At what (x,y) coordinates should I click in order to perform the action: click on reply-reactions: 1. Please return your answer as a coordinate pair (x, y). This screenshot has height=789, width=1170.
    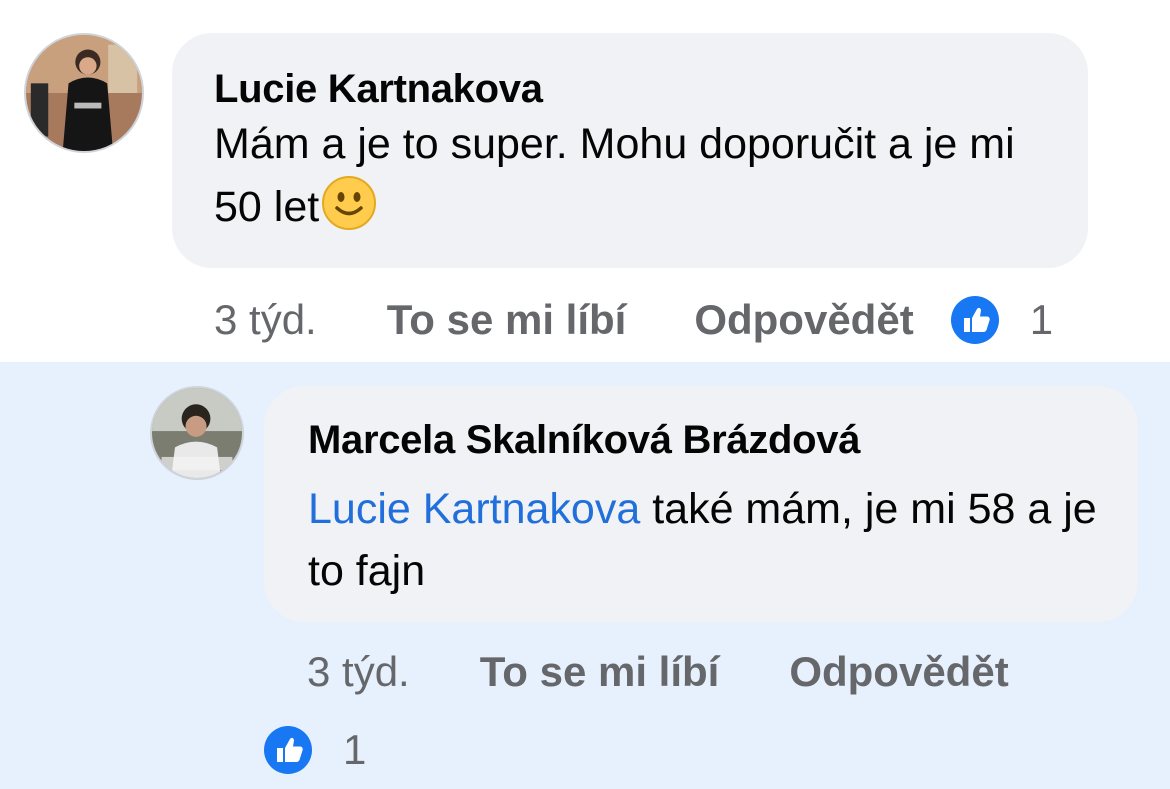
    Looking at the image, I should click on (314, 750).